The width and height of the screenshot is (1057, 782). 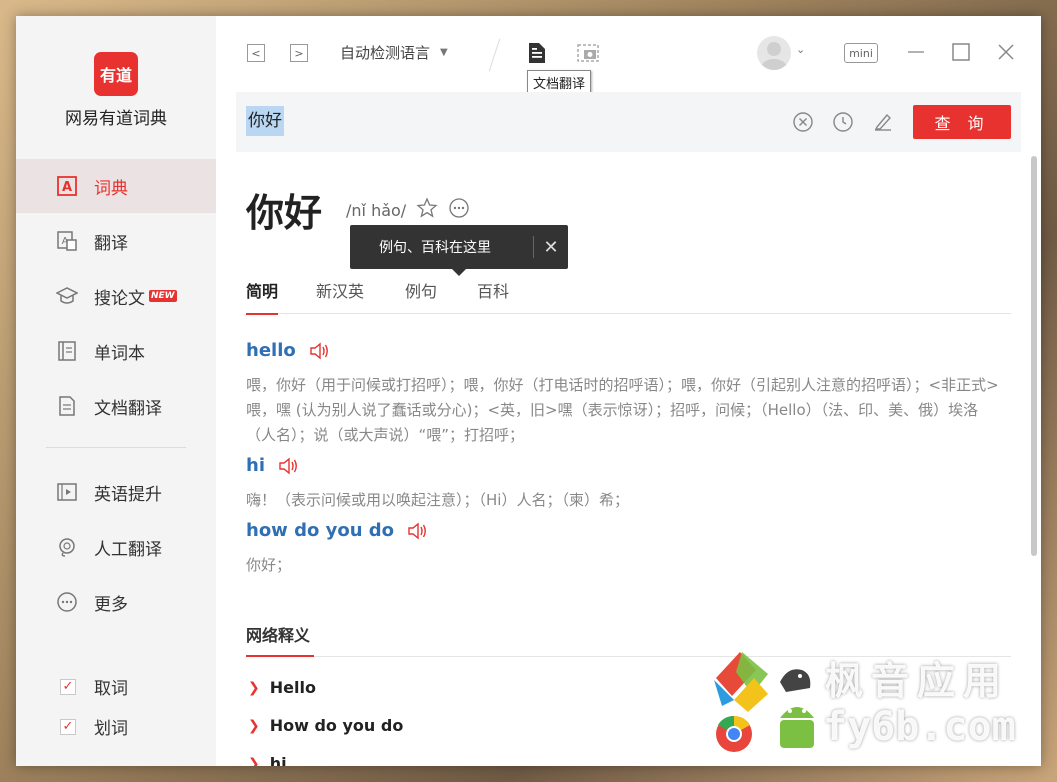 I want to click on web-item-label: Hello, so click(x=292, y=687).